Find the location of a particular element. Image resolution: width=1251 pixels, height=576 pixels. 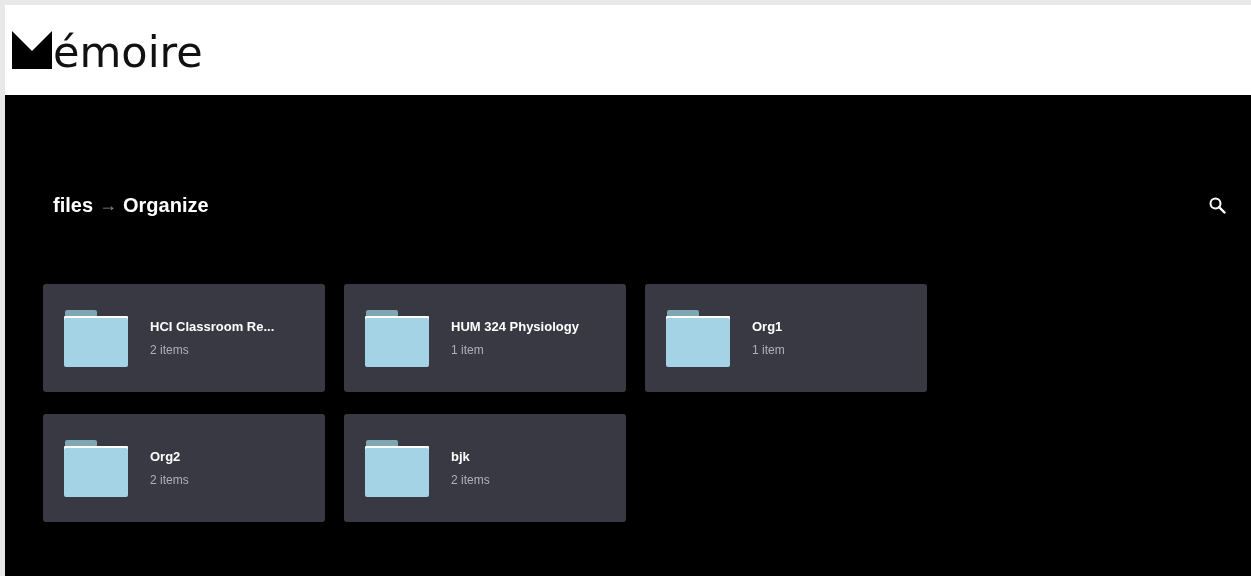

folder-card: HUM 324 Physiology 1 item is located at coordinates (485, 338).